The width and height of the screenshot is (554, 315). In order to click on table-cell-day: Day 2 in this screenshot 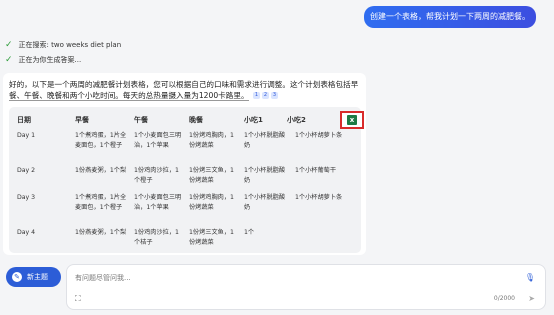, I will do `click(26, 170)`.